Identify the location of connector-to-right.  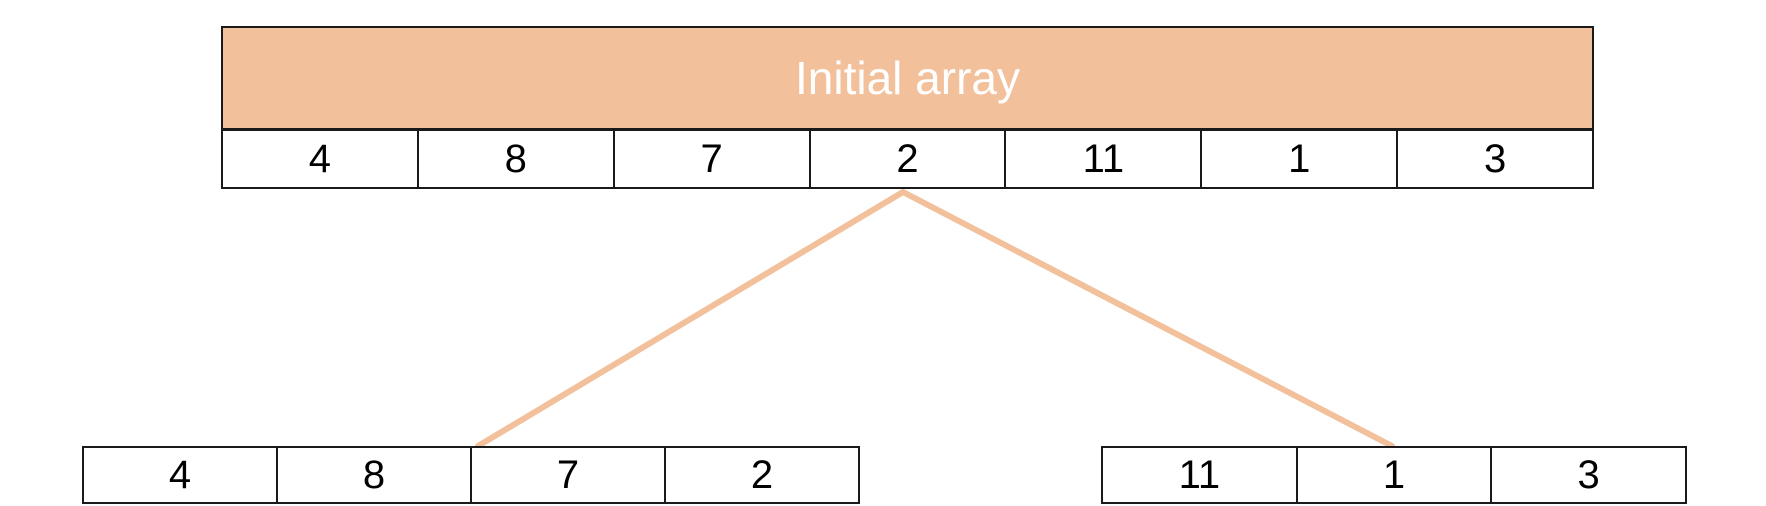
(1147, 319).